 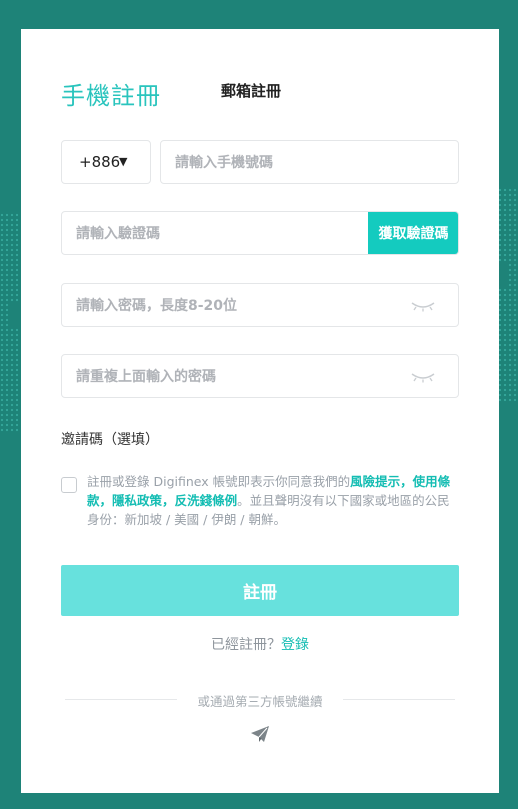 I want to click on tab-email-register: 郵箱註冊, so click(x=251, y=90).